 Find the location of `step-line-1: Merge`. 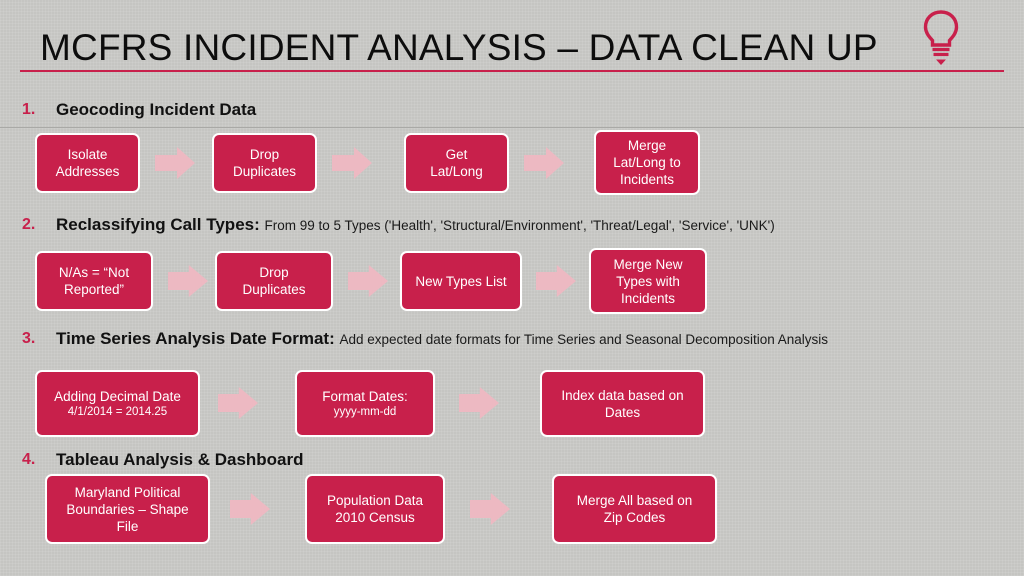

step-line-1: Merge is located at coordinates (647, 145).